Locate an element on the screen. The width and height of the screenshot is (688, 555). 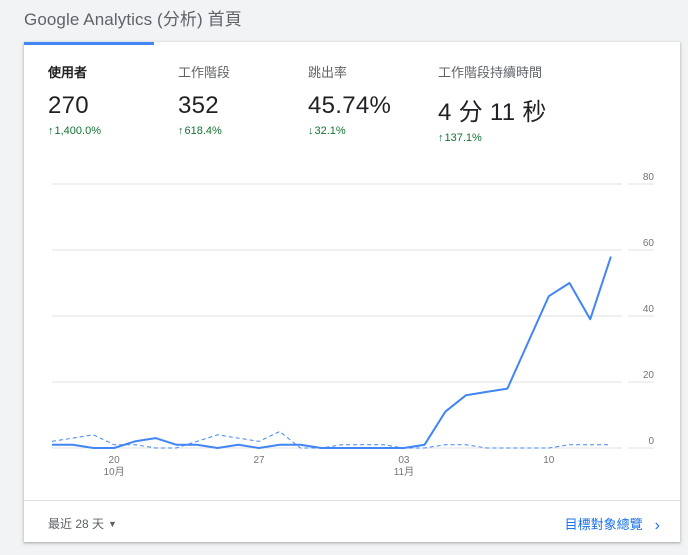
x-tick-label: 10 is located at coordinates (549, 460).